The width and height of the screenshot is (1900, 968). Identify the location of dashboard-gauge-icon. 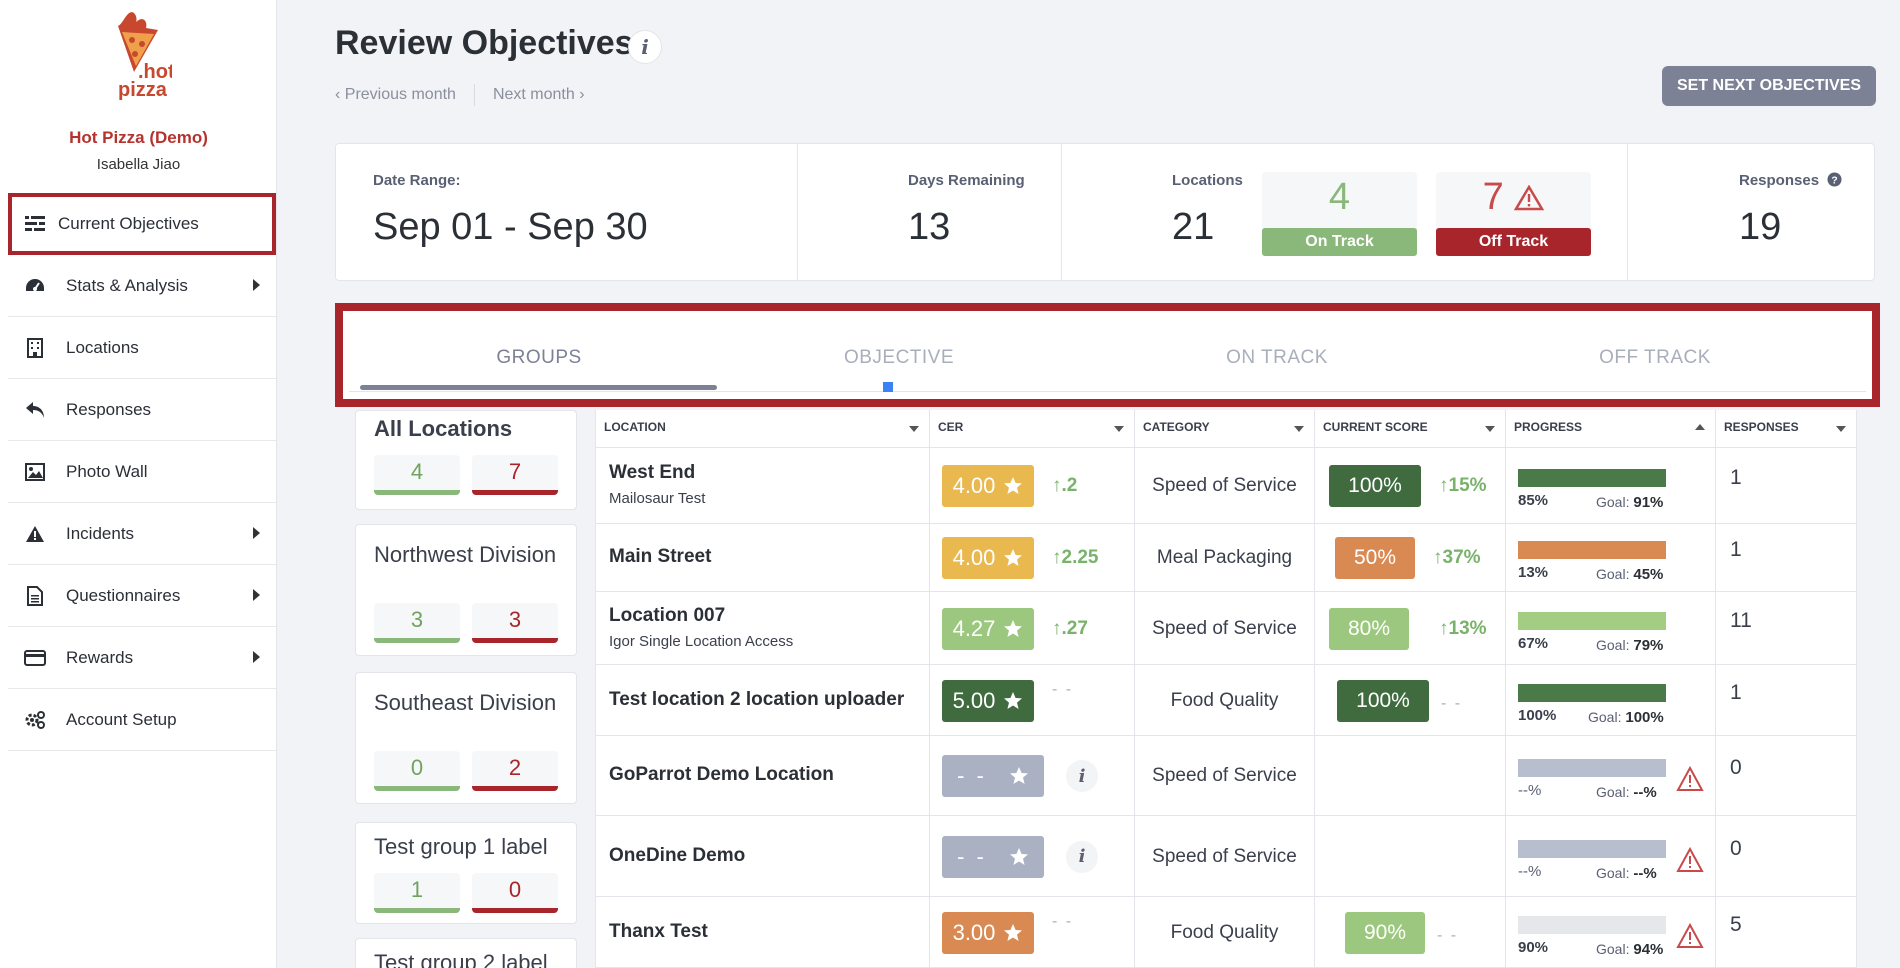
(35, 286).